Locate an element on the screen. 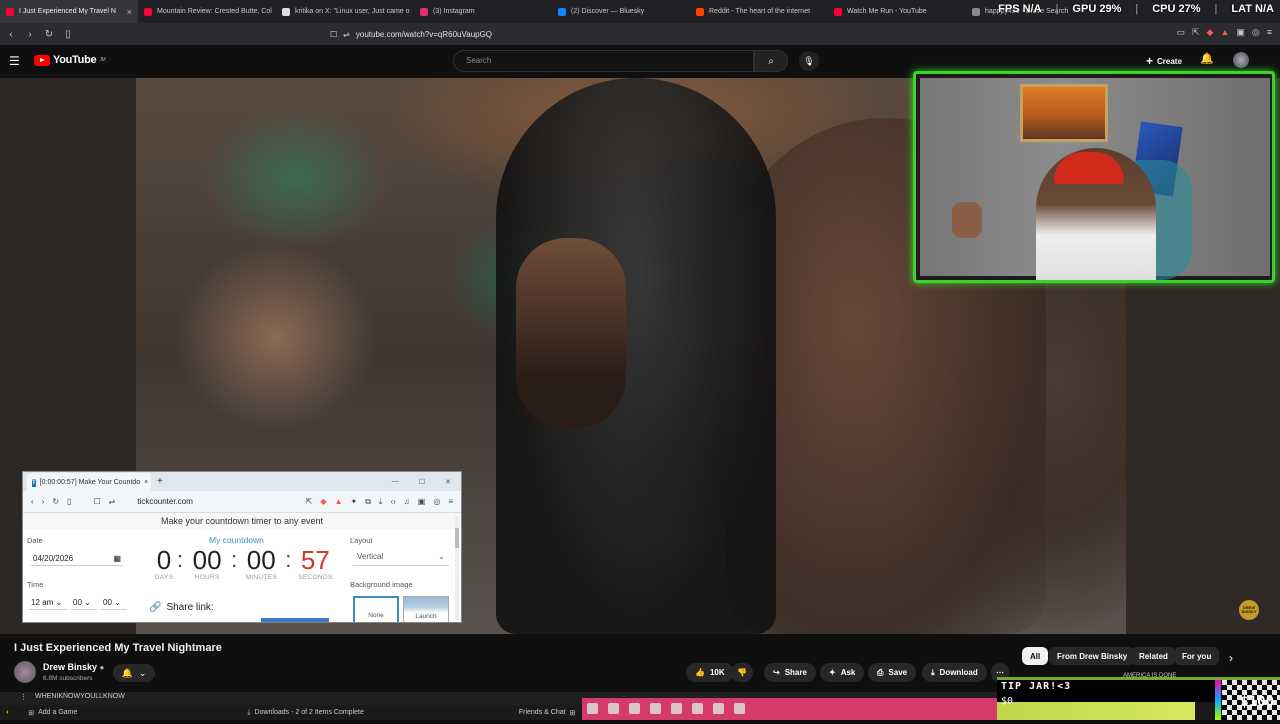 The height and width of the screenshot is (724, 1280). chip-0: All is located at coordinates (1035, 656).